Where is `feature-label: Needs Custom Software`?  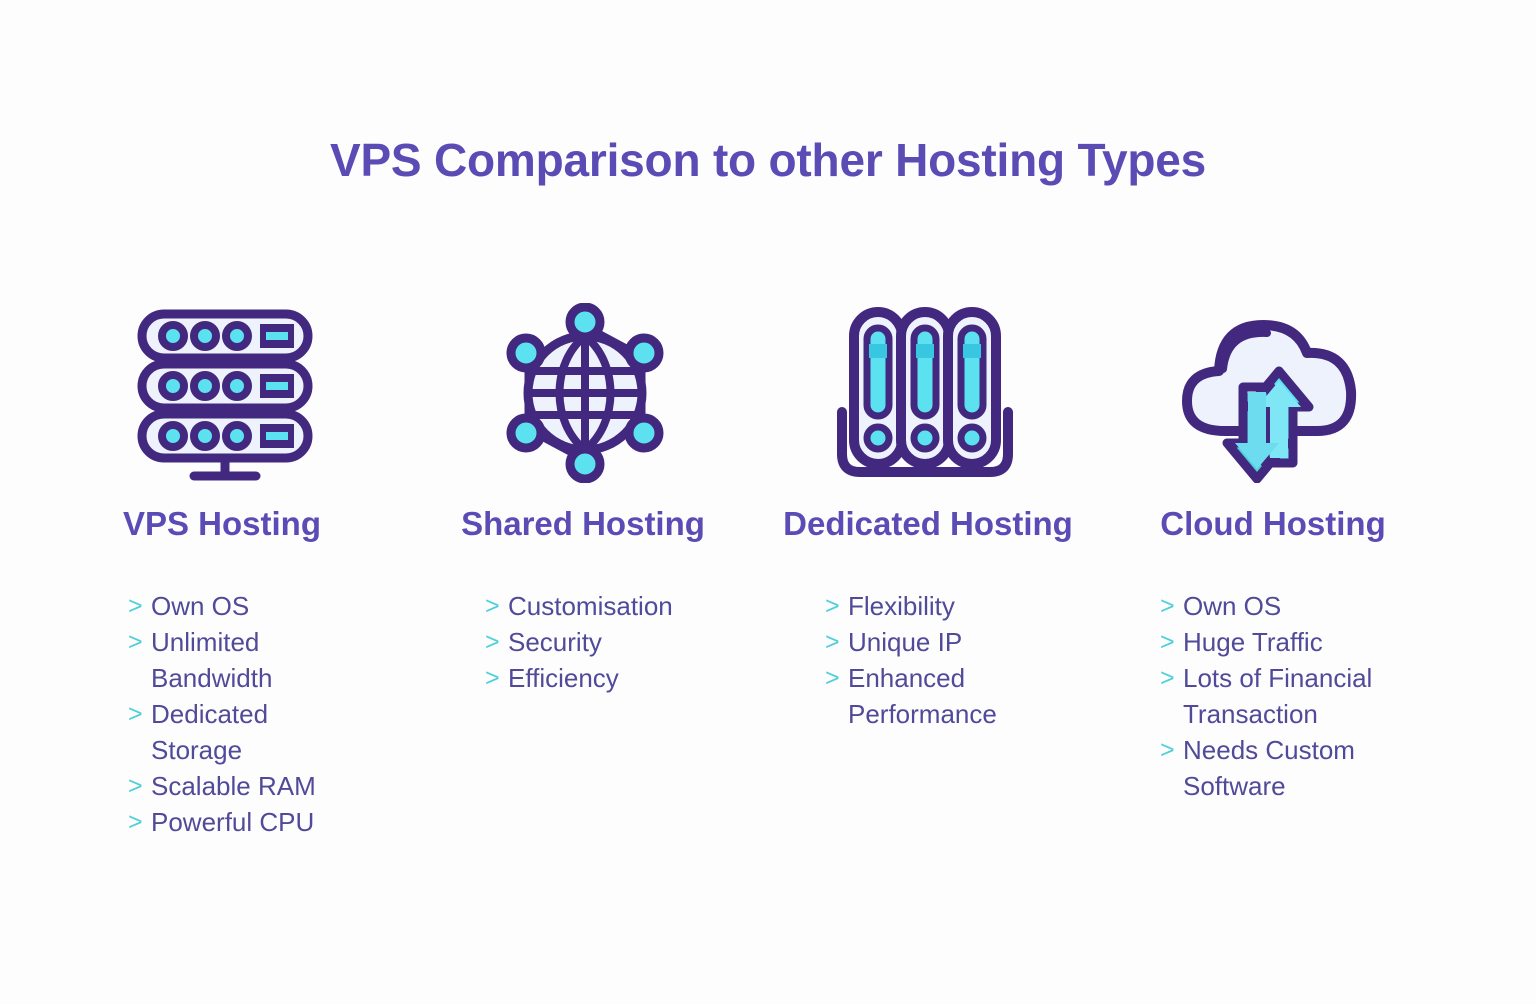
feature-label: Needs Custom Software is located at coordinates (1269, 768).